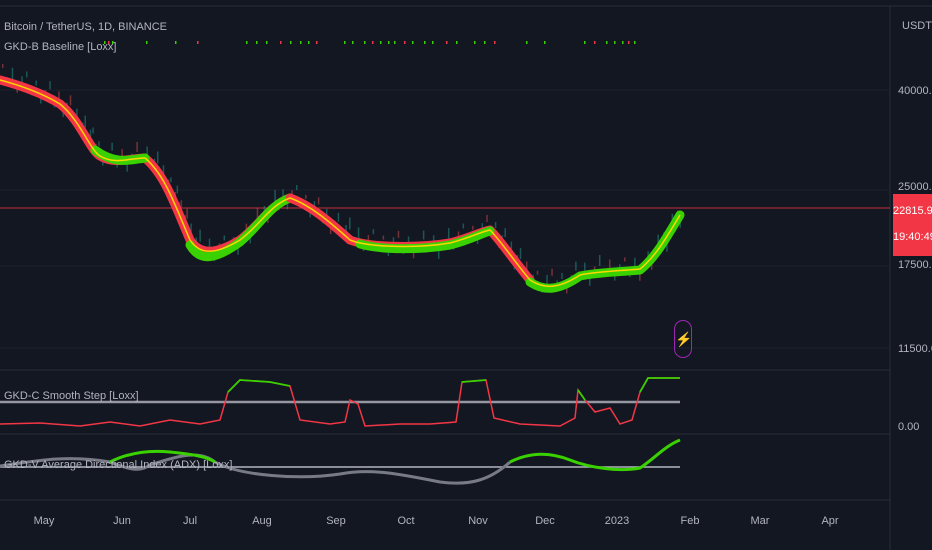 Image resolution: width=932 pixels, height=550 pixels. I want to click on time-axis-label: 2023, so click(617, 521).